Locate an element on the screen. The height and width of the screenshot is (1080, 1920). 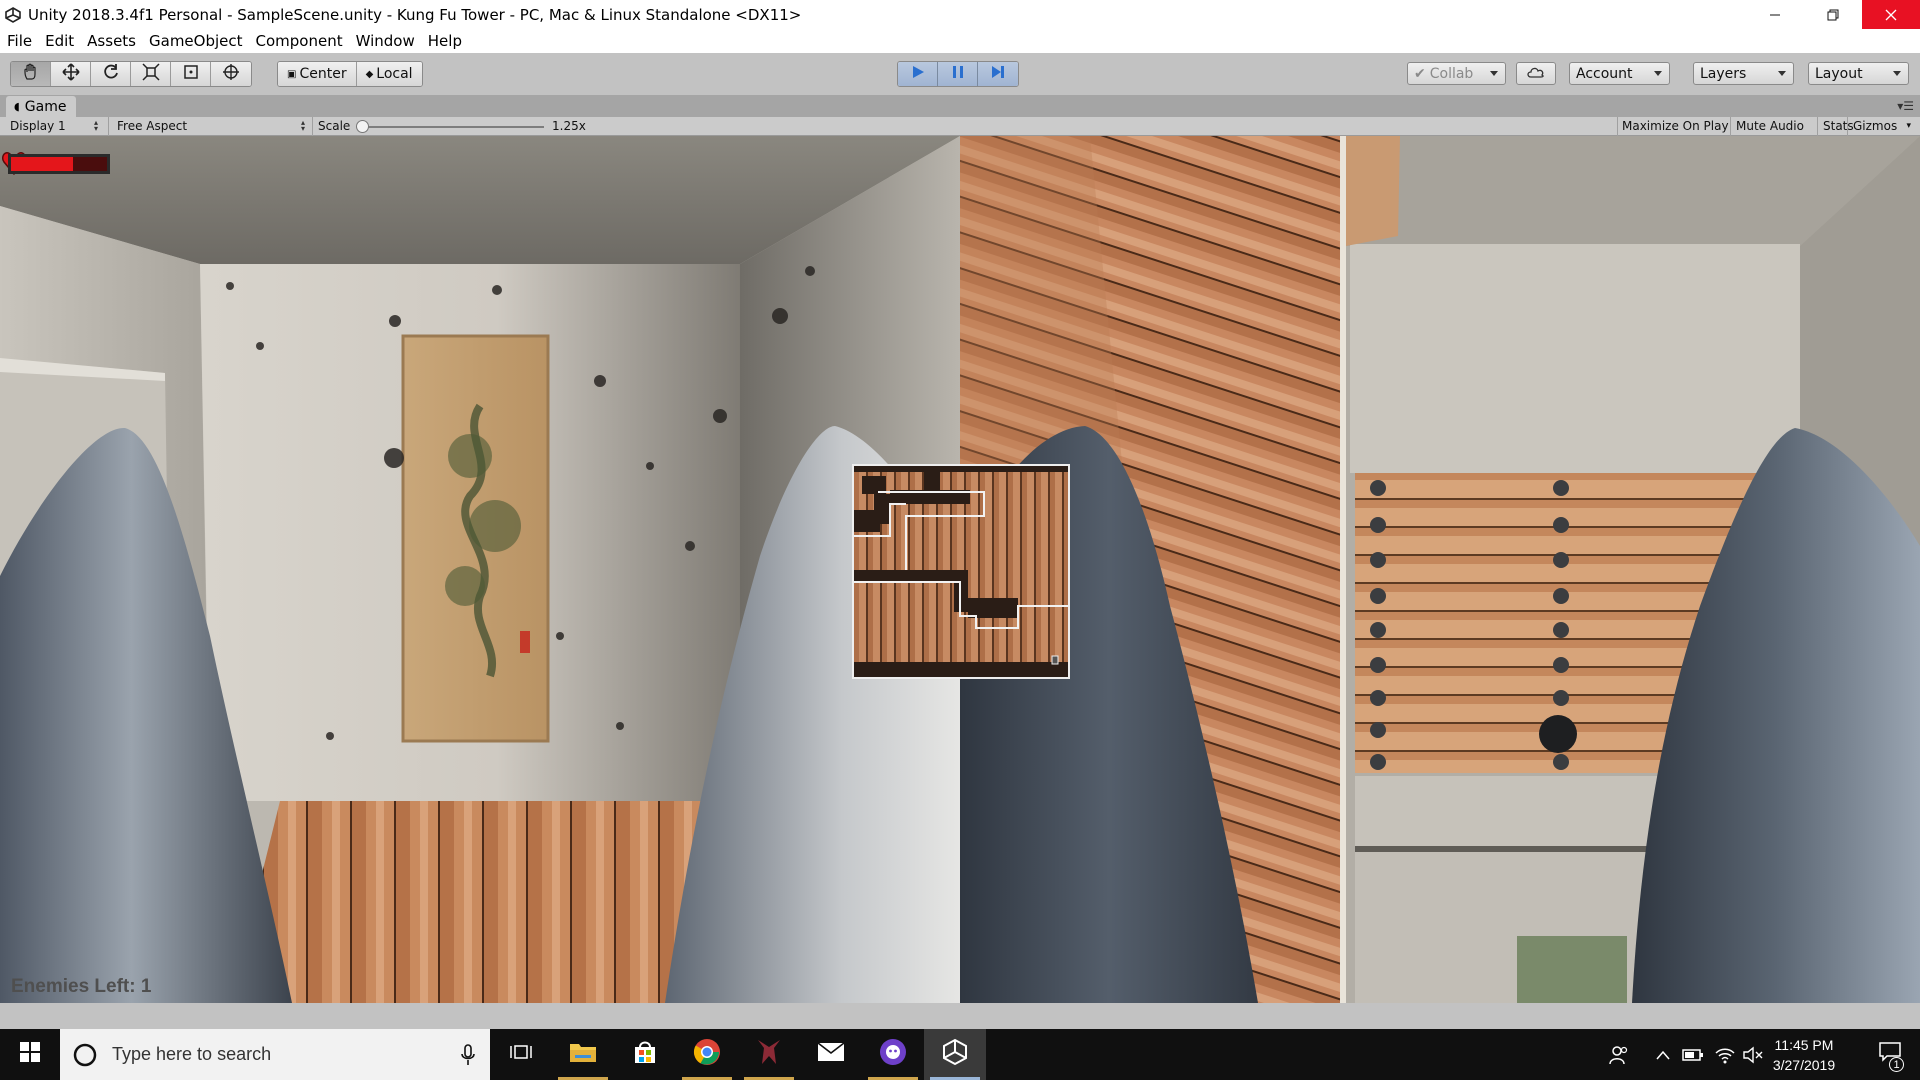
aspect-label: Free Aspect is located at coordinates (152, 126).